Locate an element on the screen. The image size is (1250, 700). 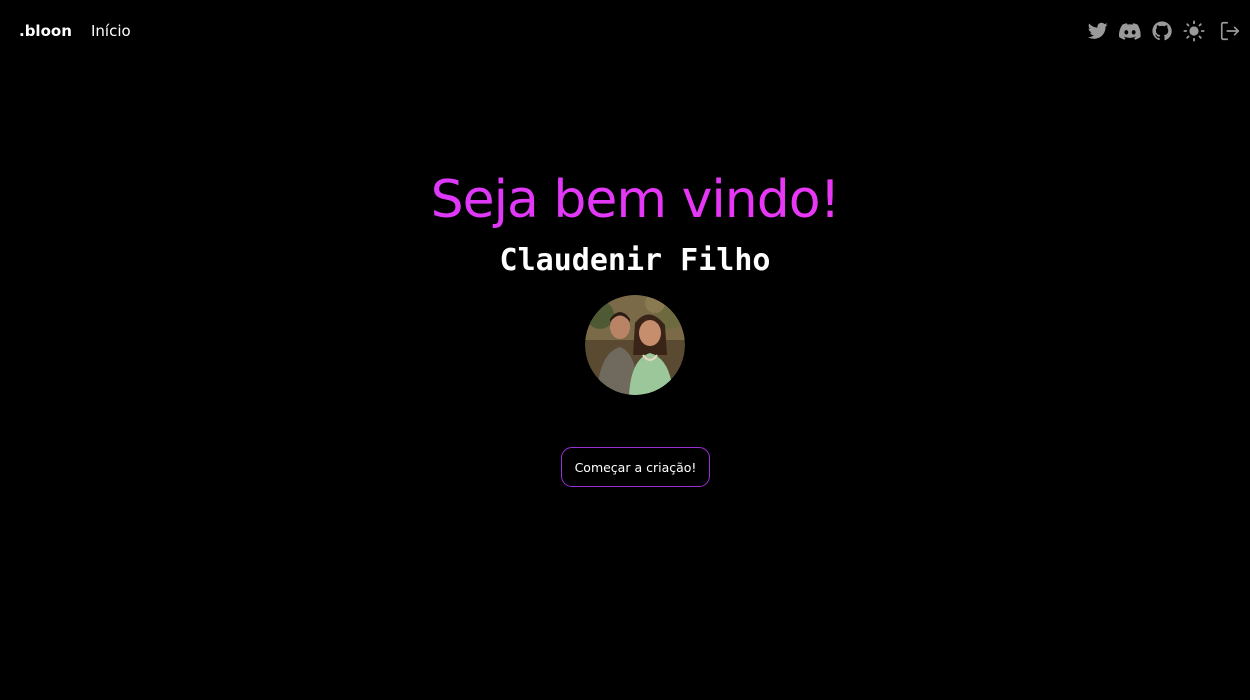
github-icon is located at coordinates (1162, 31).